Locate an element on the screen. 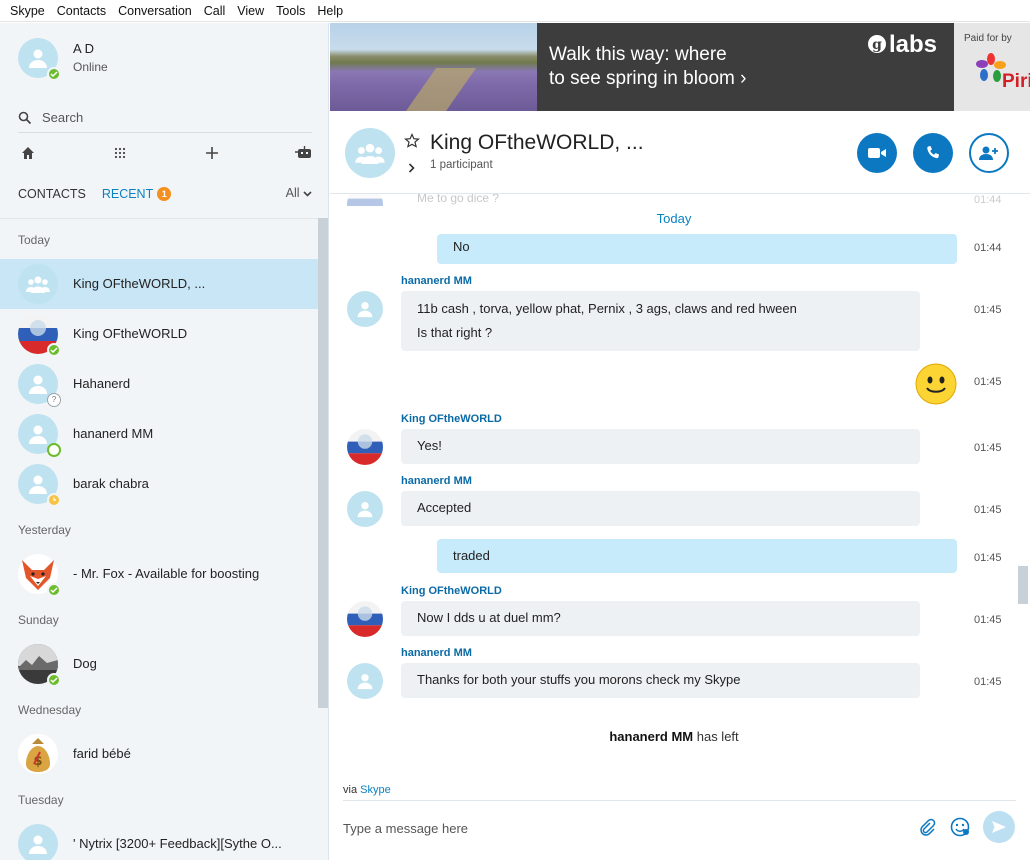 This screenshot has width=1030, height=860. list-item: - Mr. Fox - Available for boosting is located at coordinates (159, 574).